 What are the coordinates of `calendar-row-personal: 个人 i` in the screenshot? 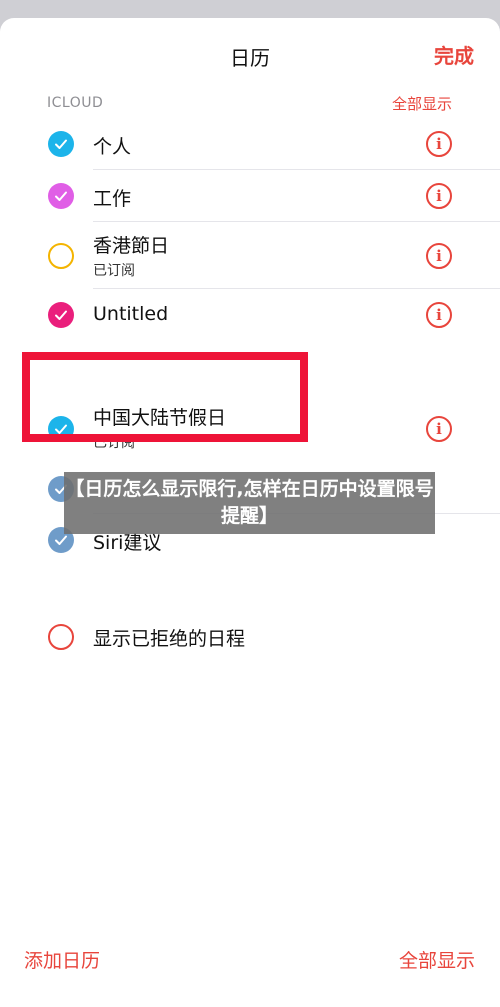 It's located at (250, 144).